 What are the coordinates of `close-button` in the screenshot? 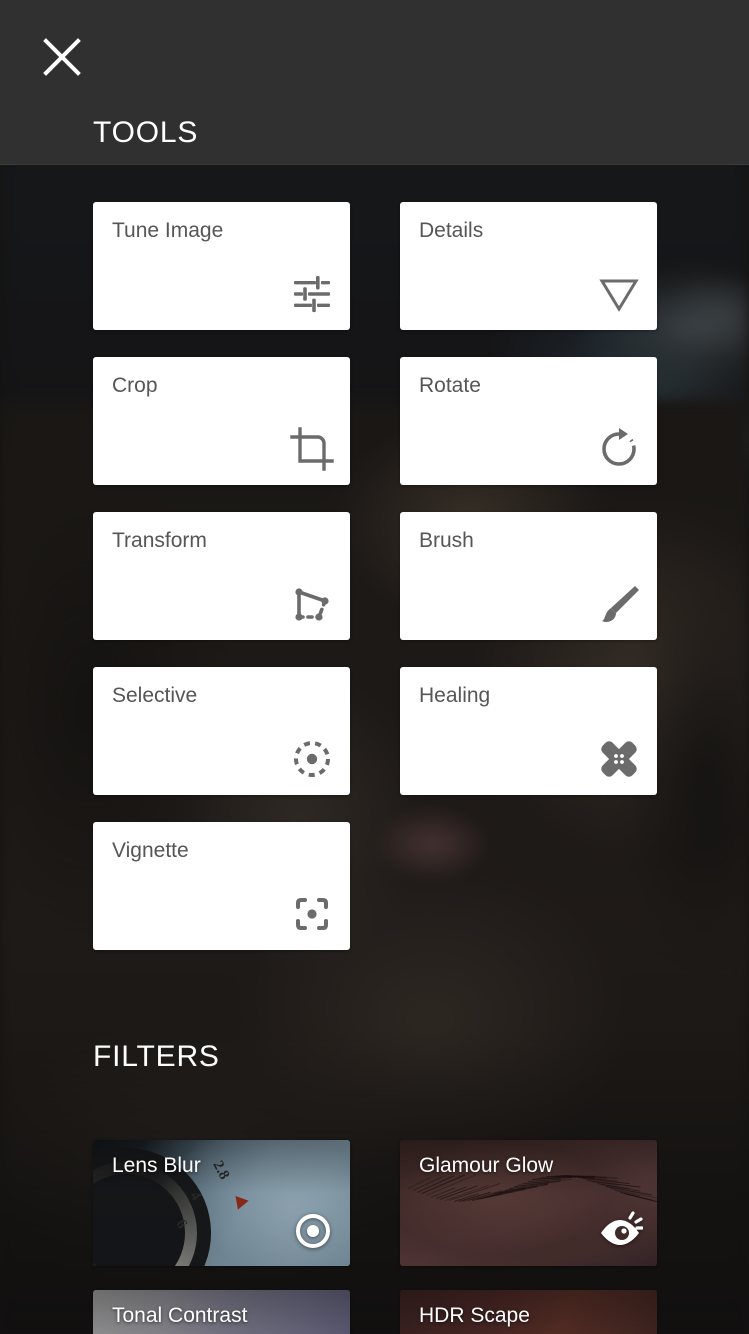 It's located at (62, 57).